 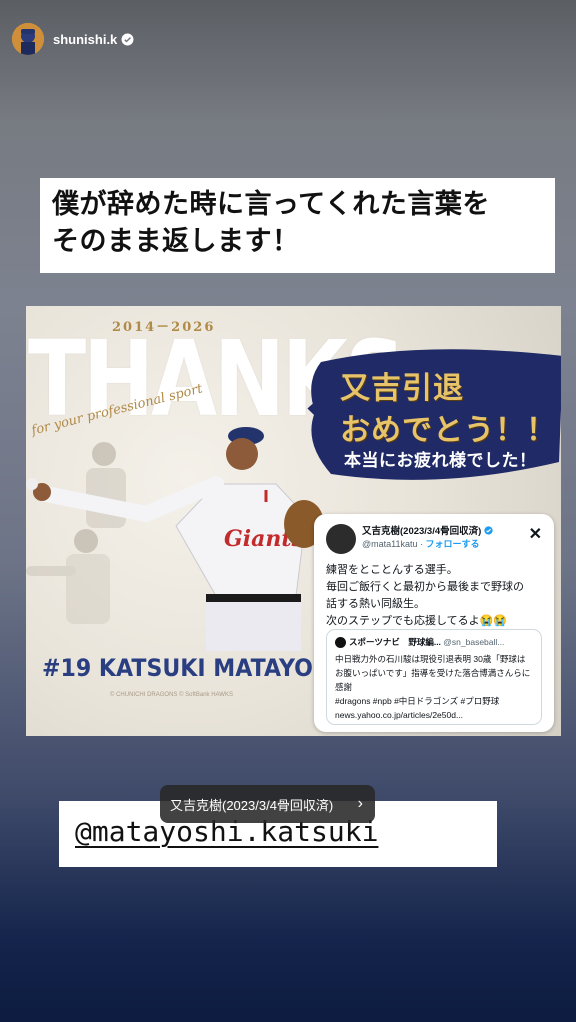 I want to click on profile-link-label: 又吉克樹(2023/3/4骨回収済), so click(x=251, y=804).